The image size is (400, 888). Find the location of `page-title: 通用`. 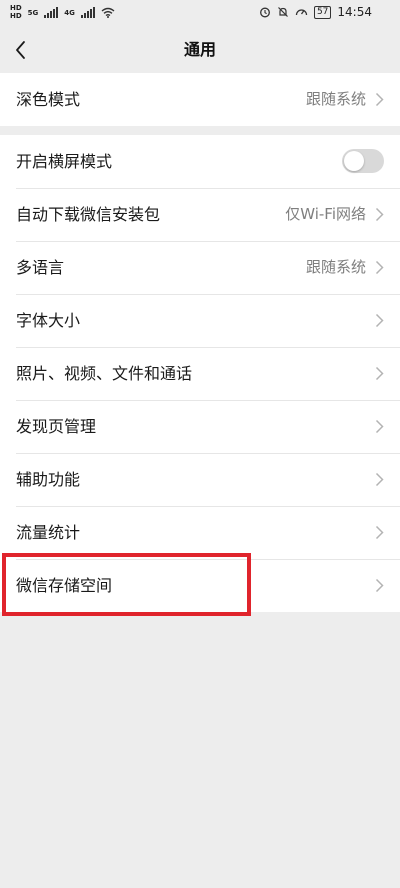

page-title: 通用 is located at coordinates (199, 49).